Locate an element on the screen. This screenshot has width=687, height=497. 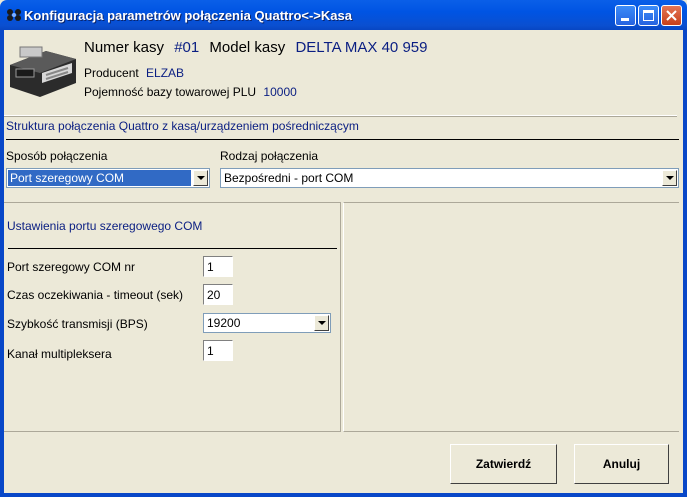
com-settings-heading: Ustawienia portu szeregowego COM is located at coordinates (105, 226).